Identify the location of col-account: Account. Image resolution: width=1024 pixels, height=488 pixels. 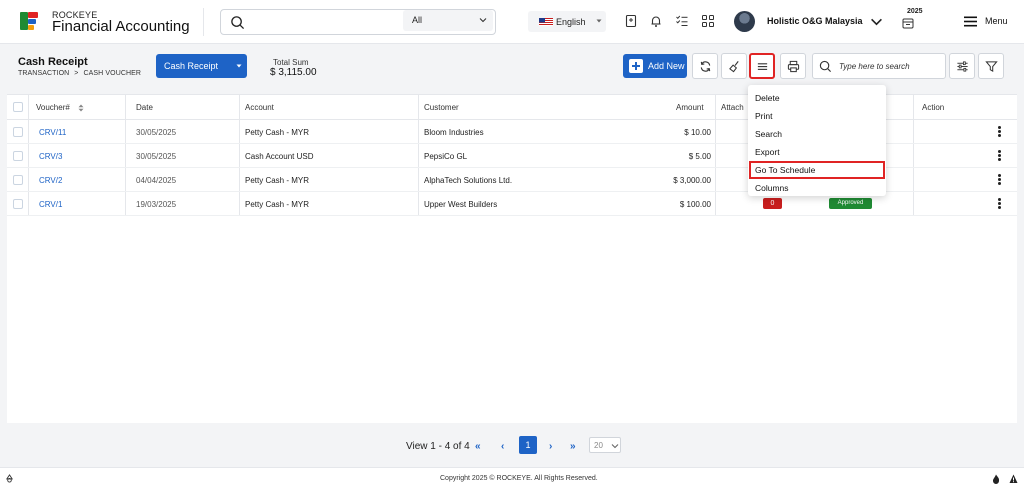
(259, 107).